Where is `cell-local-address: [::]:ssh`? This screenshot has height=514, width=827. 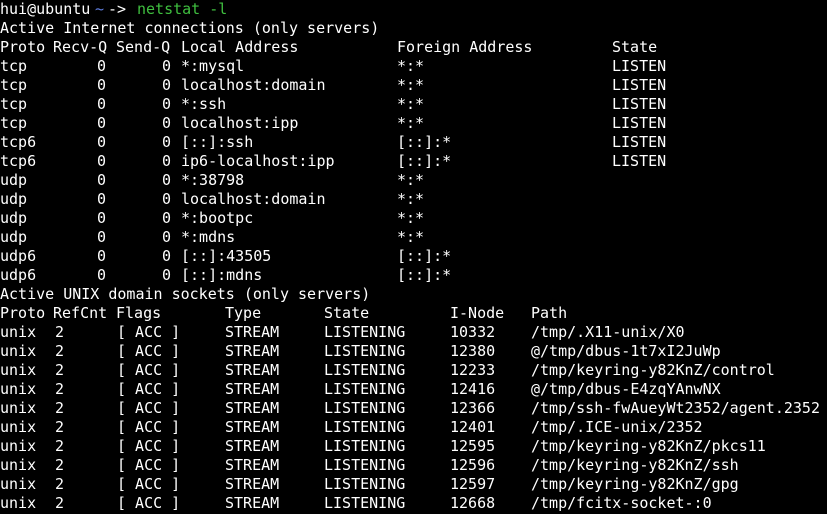
cell-local-address: [::]:ssh is located at coordinates (217, 142).